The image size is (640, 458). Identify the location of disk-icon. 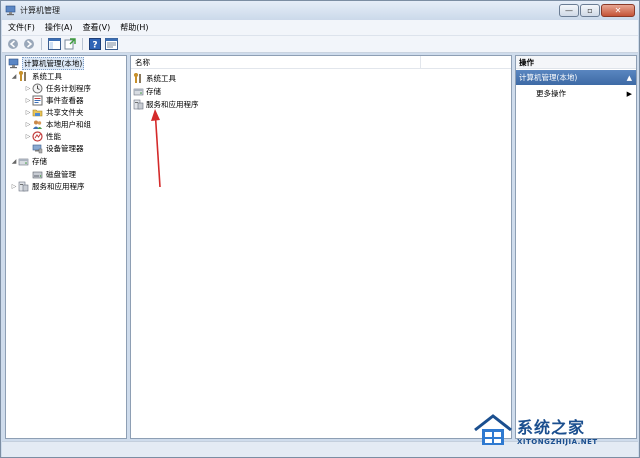
(37, 174).